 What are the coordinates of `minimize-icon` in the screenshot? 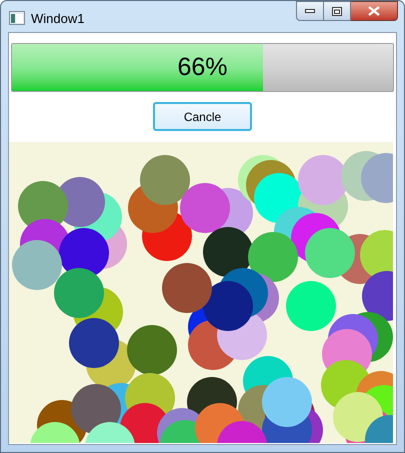 It's located at (310, 11).